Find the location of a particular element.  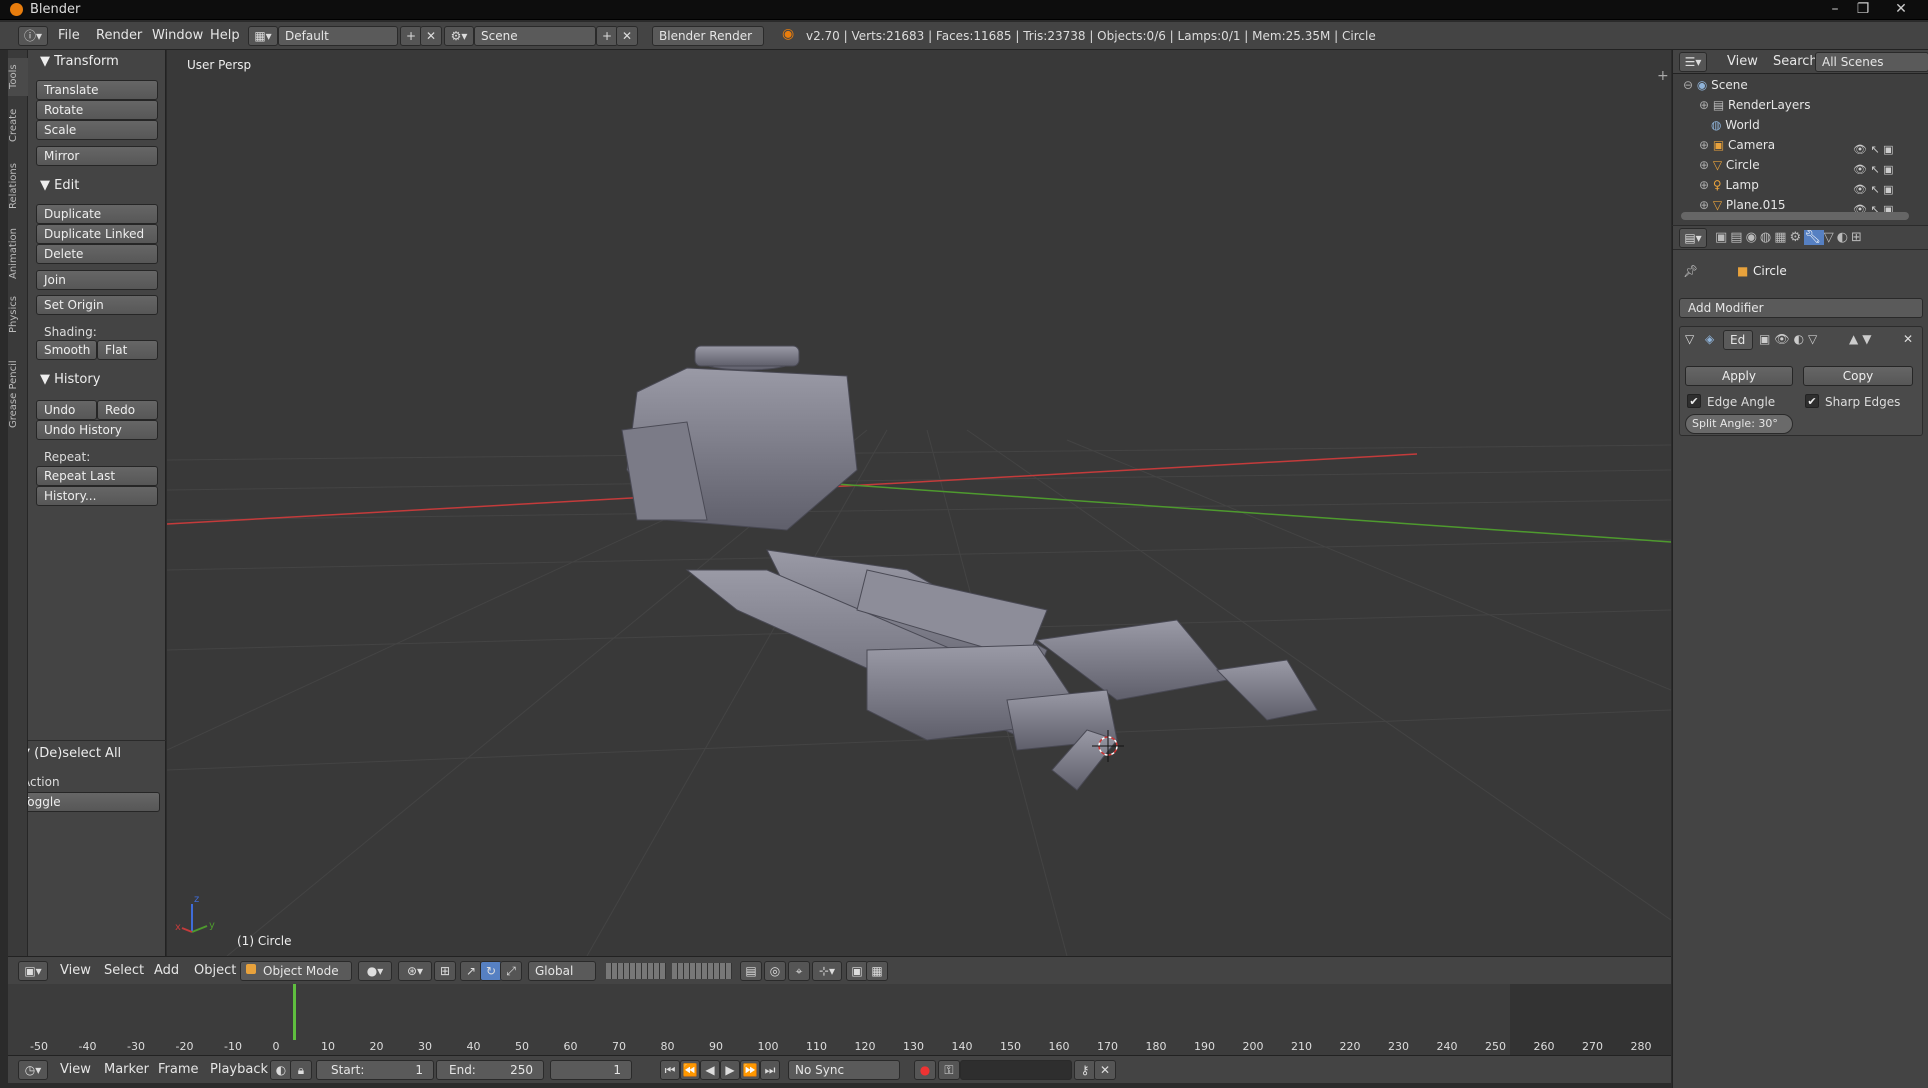

rotate-button: Rotate is located at coordinates (97, 110).